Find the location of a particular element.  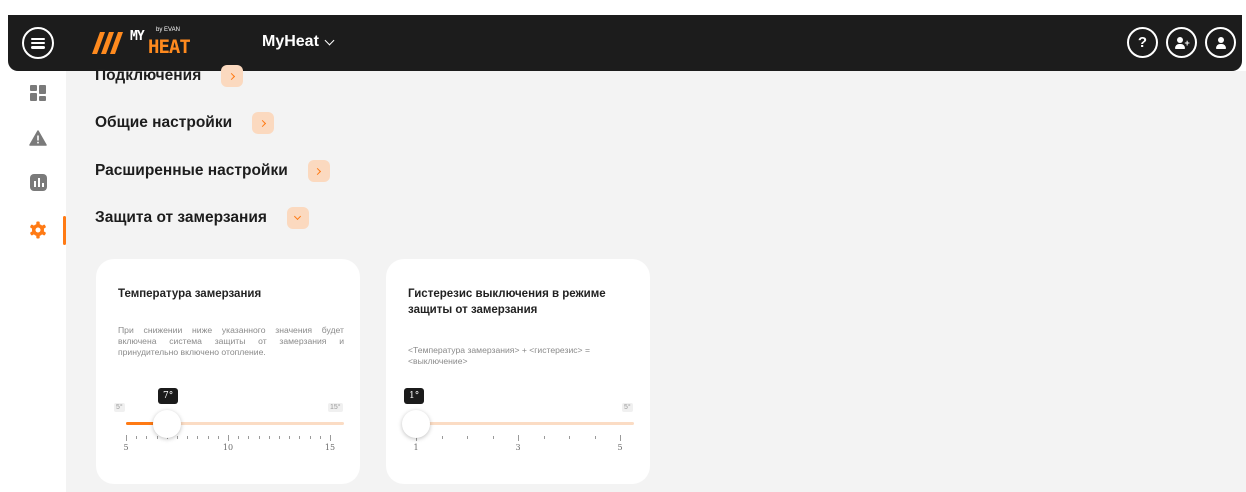

settings-icon is located at coordinates (38, 230).